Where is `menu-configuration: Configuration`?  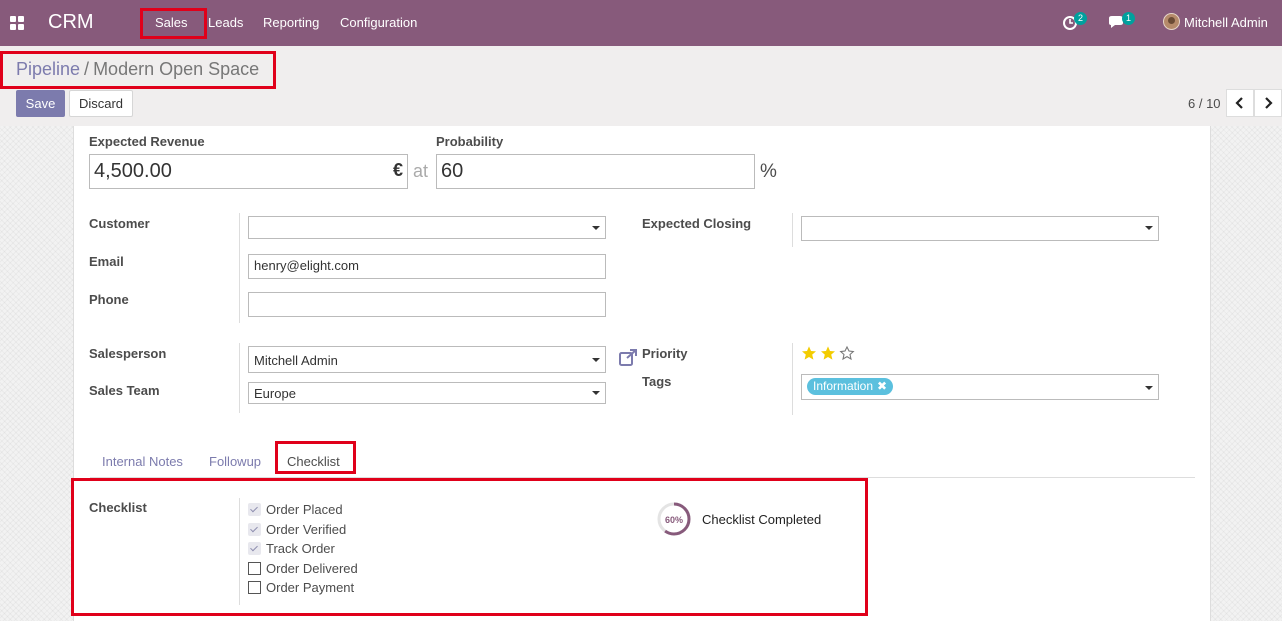 menu-configuration: Configuration is located at coordinates (378, 22).